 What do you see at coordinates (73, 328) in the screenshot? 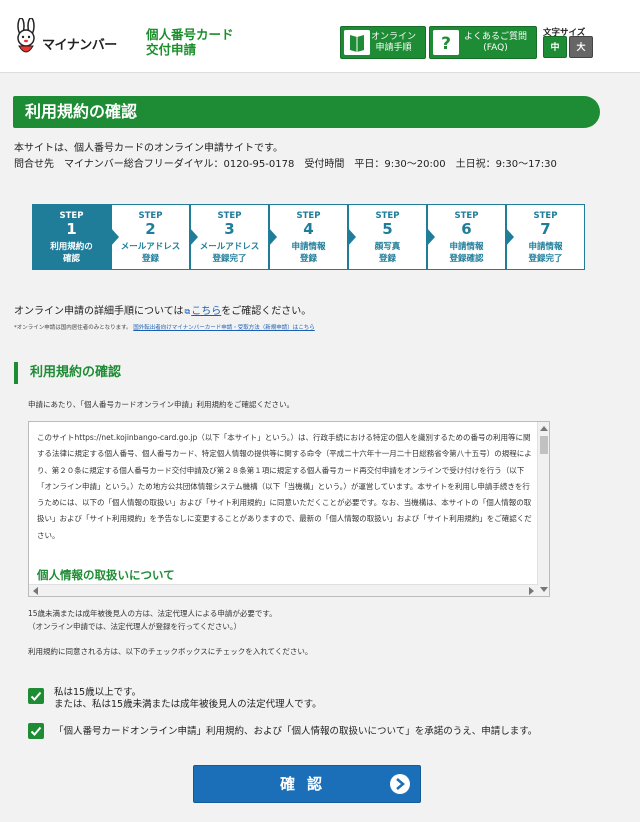
I see `overseas-note-text: *オンライン申請は国内居住者のみとなります。` at bounding box center [73, 328].